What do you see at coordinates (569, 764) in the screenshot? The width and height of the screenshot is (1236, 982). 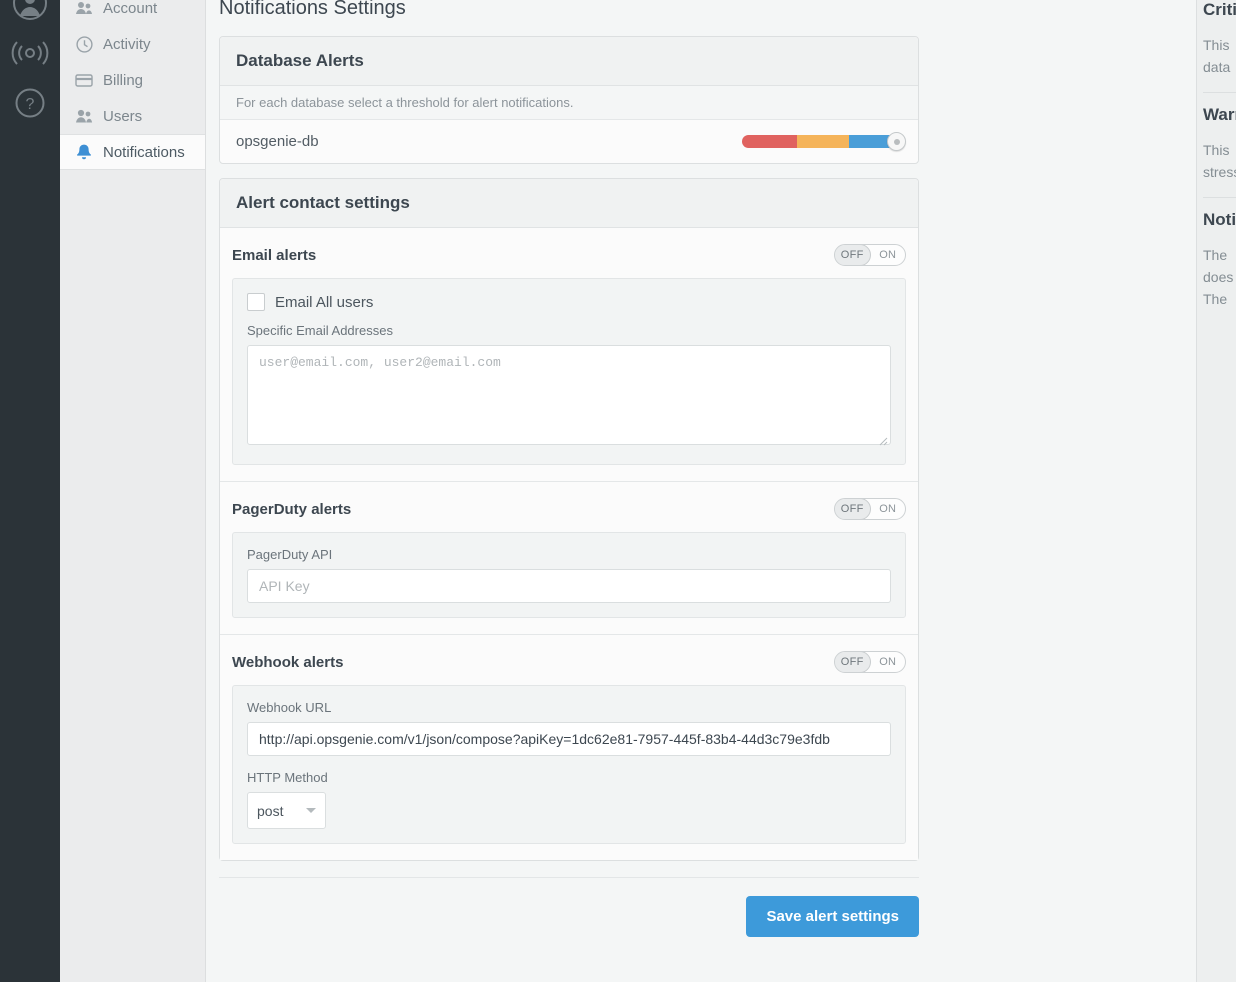 I see `webhook-alerts-body: Webhook URL HTTP Method post` at bounding box center [569, 764].